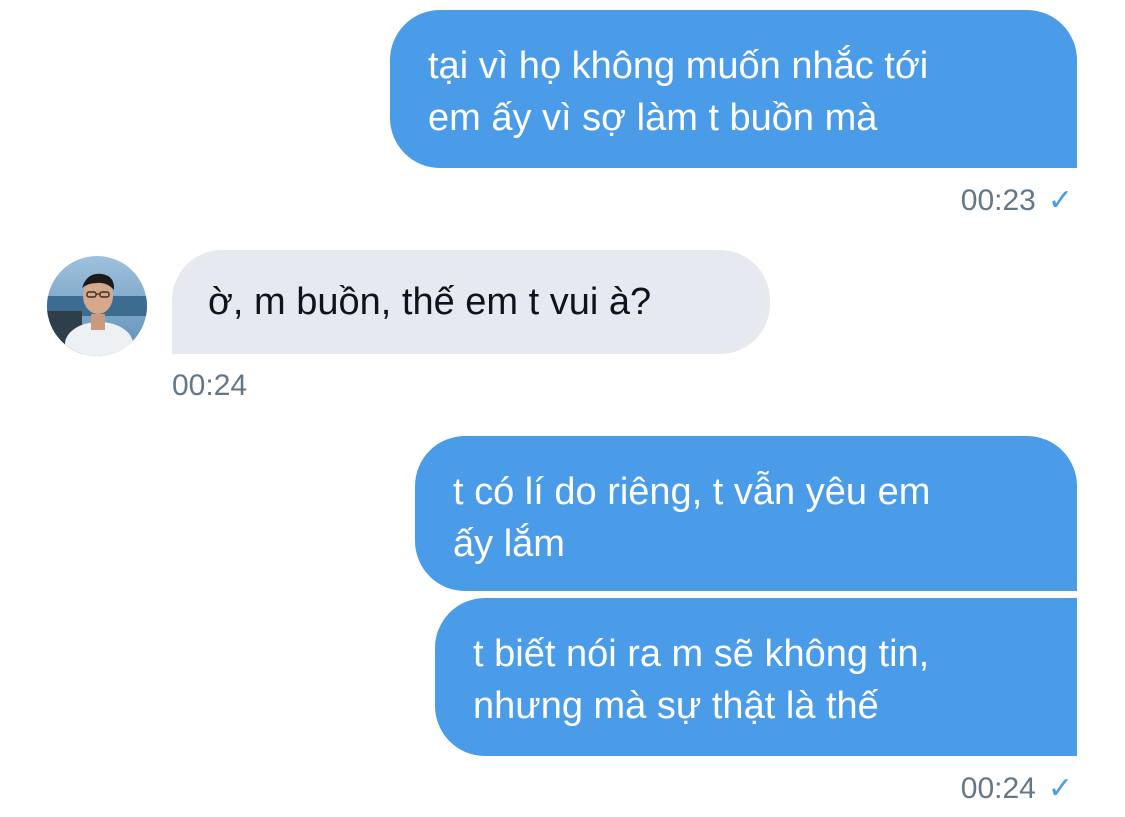 The height and width of the screenshot is (817, 1125). I want to click on avatar, so click(97, 306).